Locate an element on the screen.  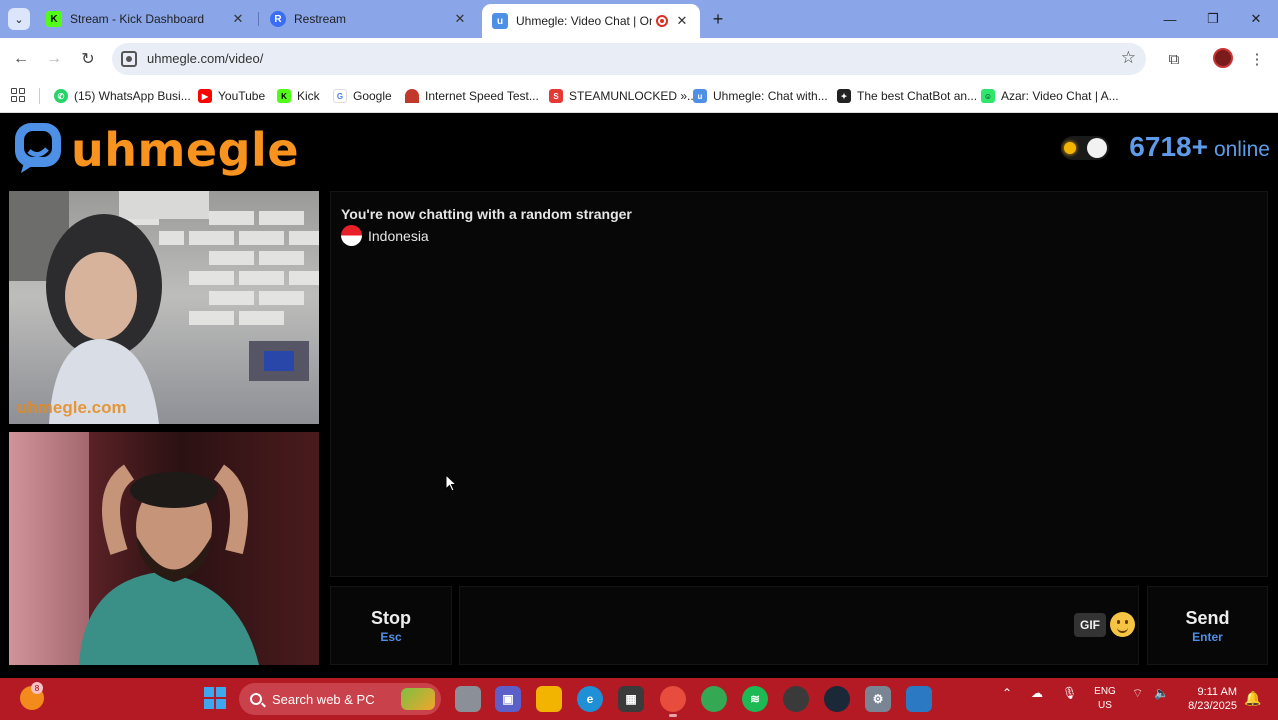
message-input: GIF is located at coordinates (799, 625).